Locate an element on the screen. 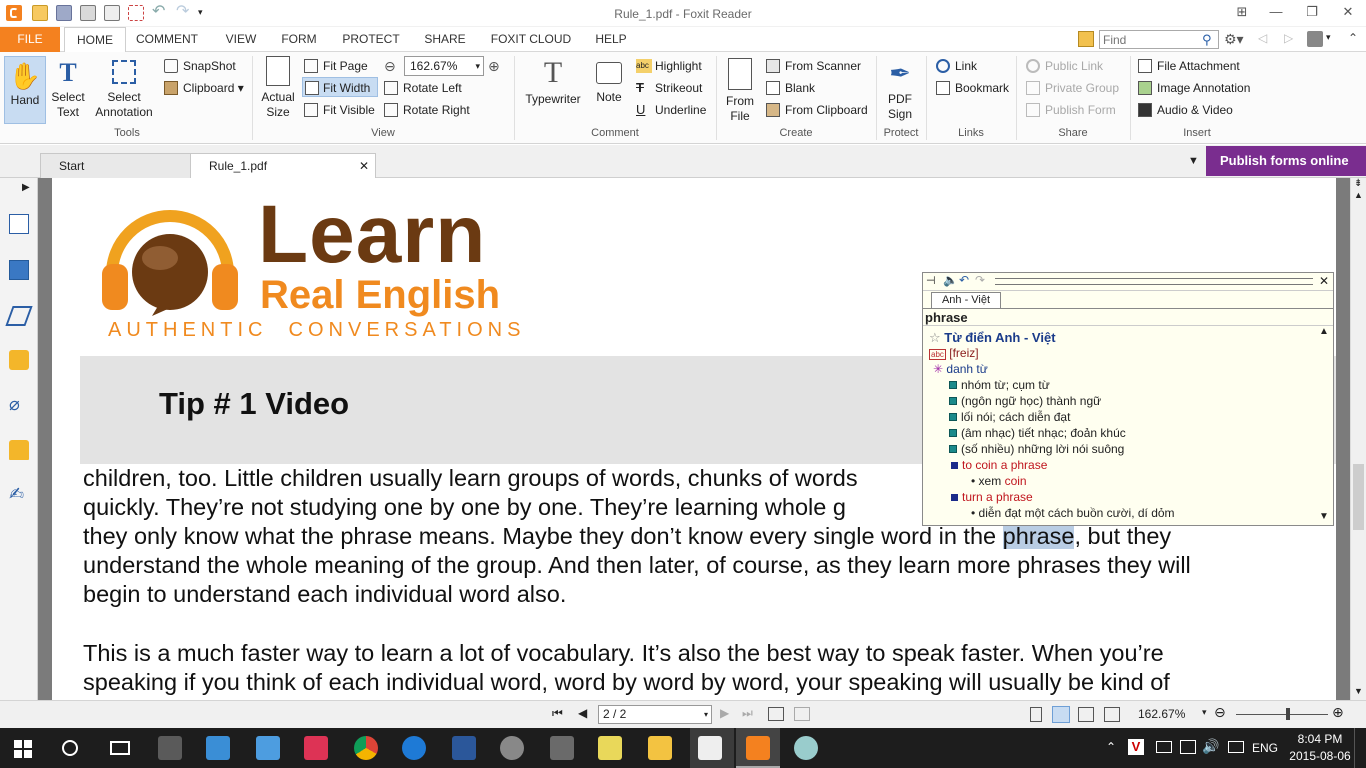  publish-form-button: Publish Form is located at coordinates (1071, 110).